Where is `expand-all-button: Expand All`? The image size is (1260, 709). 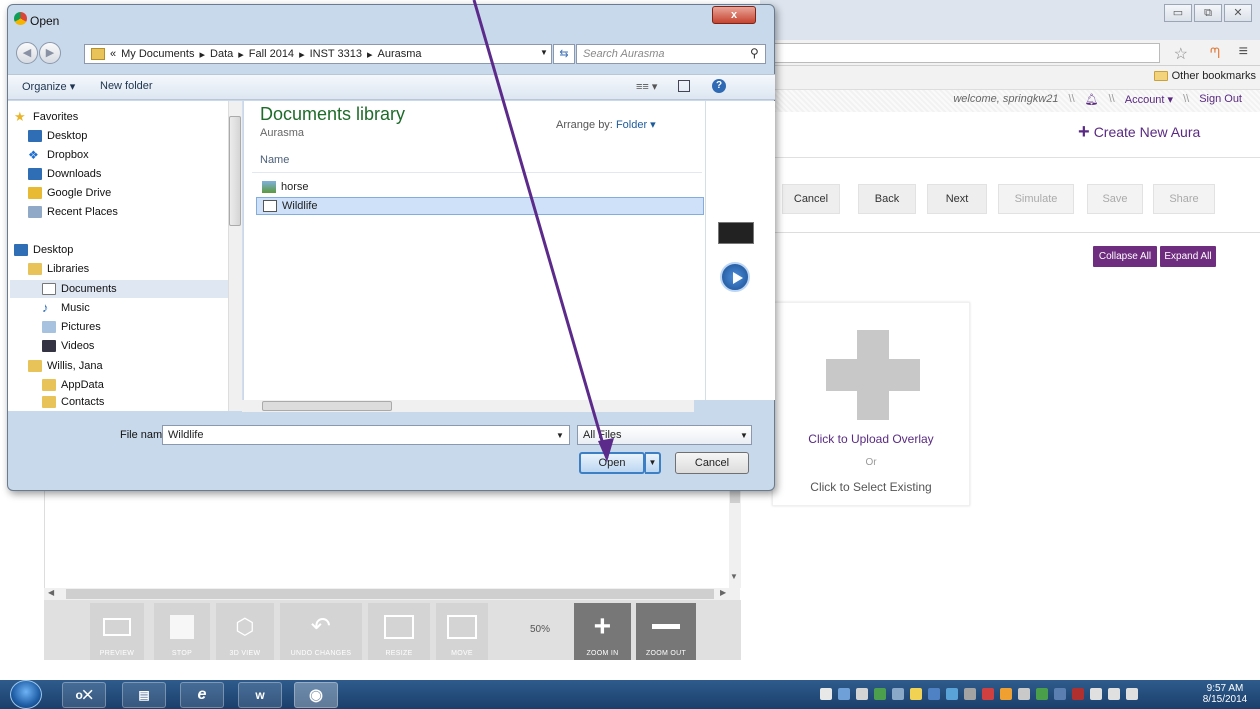 expand-all-button: Expand All is located at coordinates (1188, 256).